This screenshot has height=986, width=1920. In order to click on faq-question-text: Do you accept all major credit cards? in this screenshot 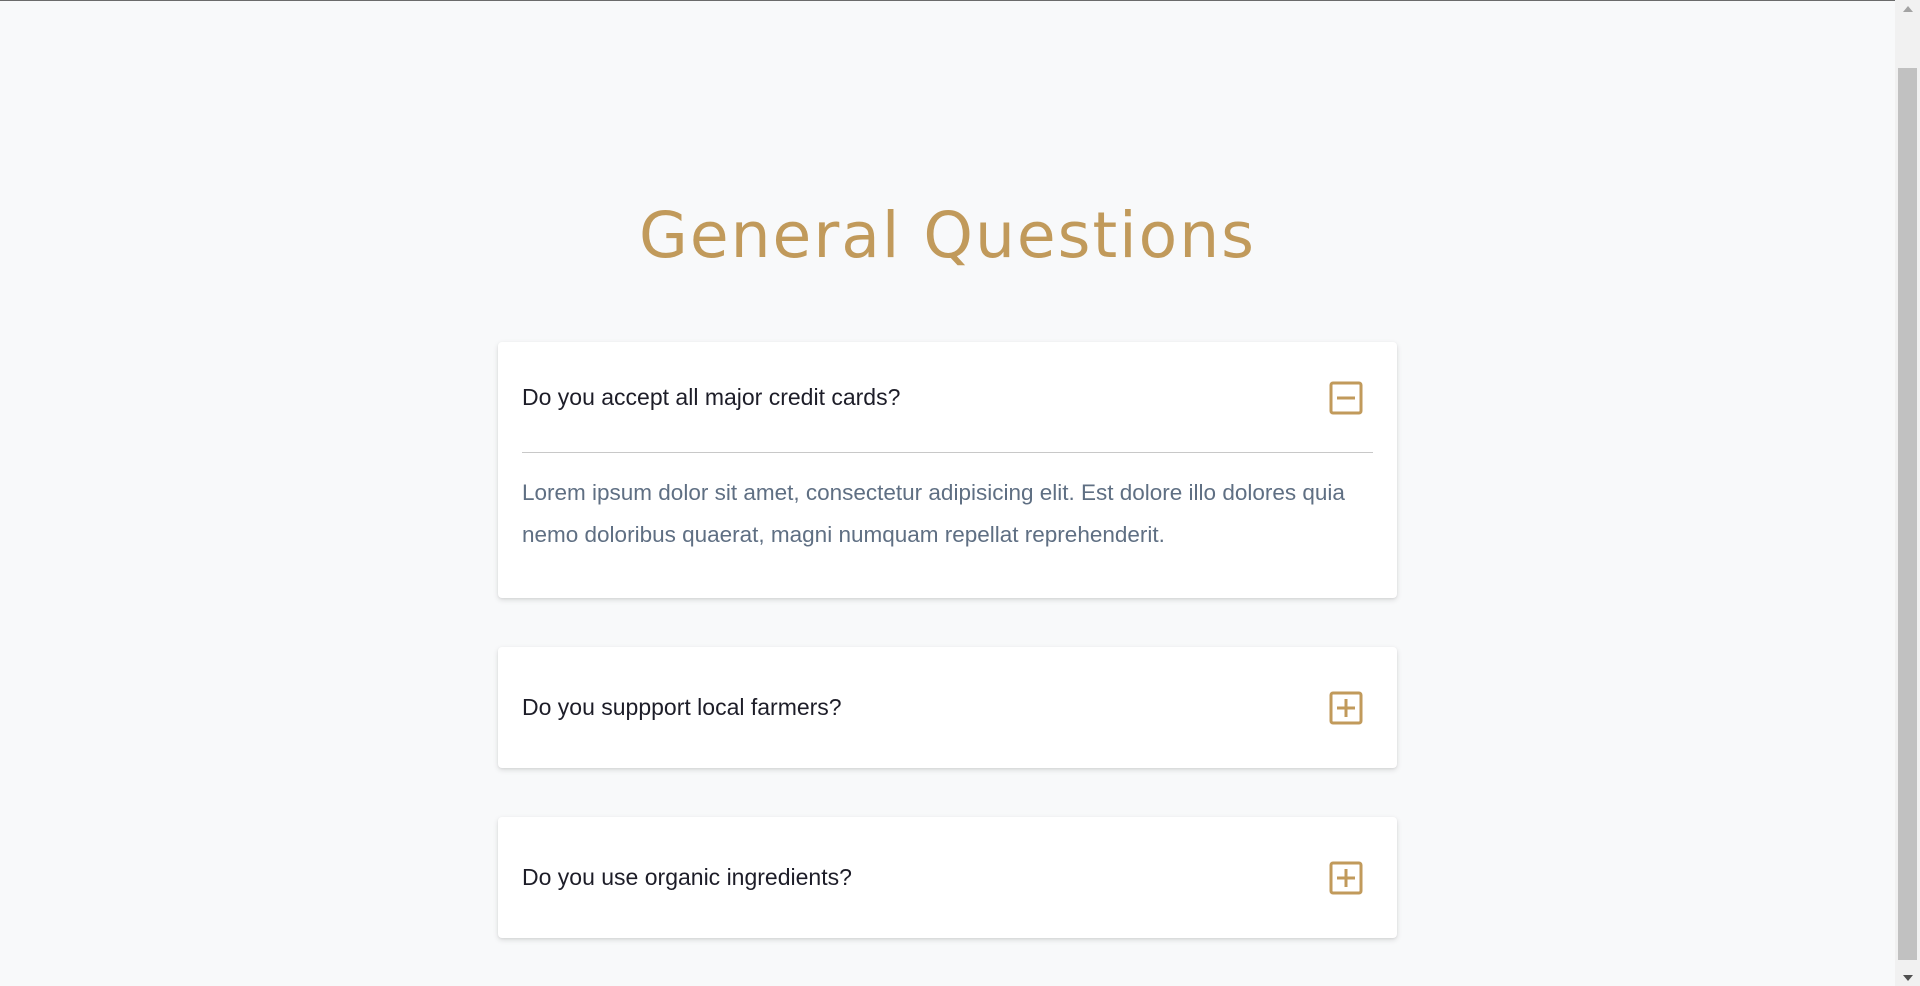, I will do `click(711, 397)`.